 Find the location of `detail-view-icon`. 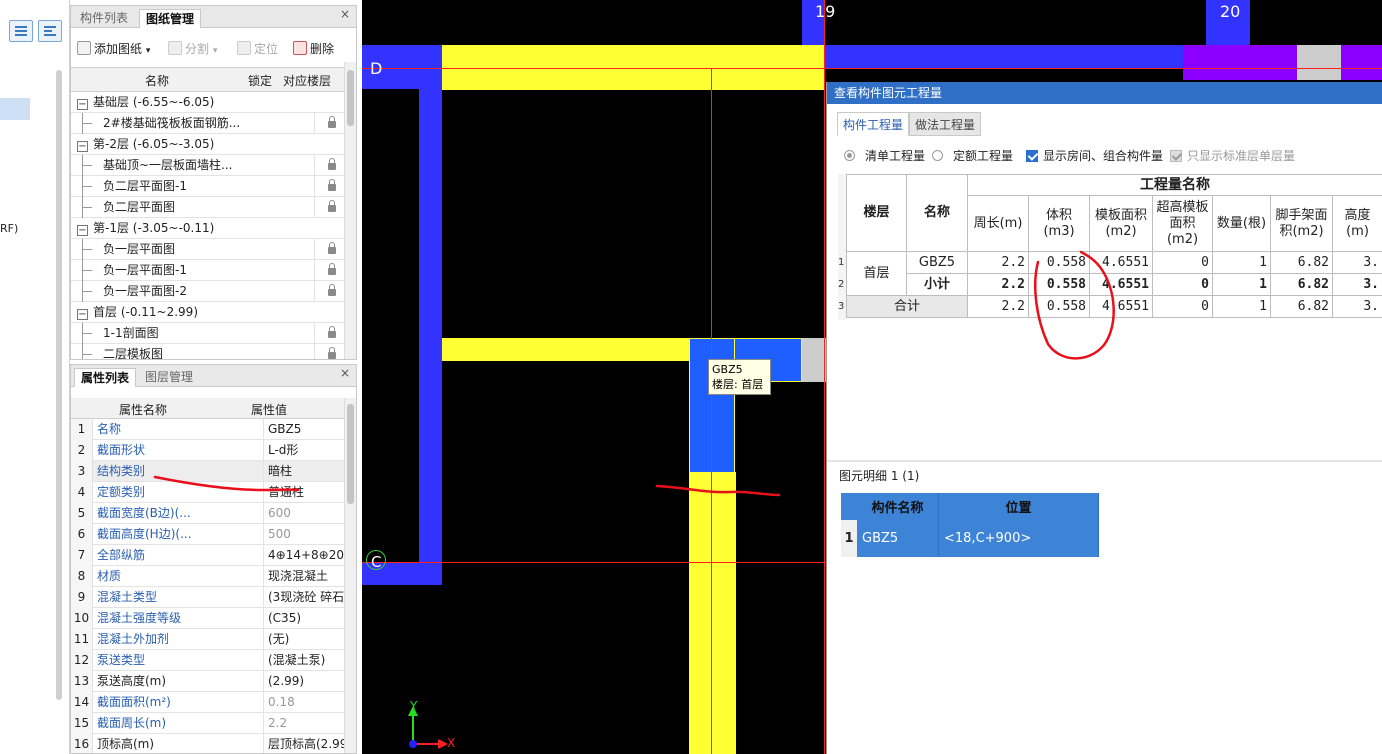

detail-view-icon is located at coordinates (50, 31).